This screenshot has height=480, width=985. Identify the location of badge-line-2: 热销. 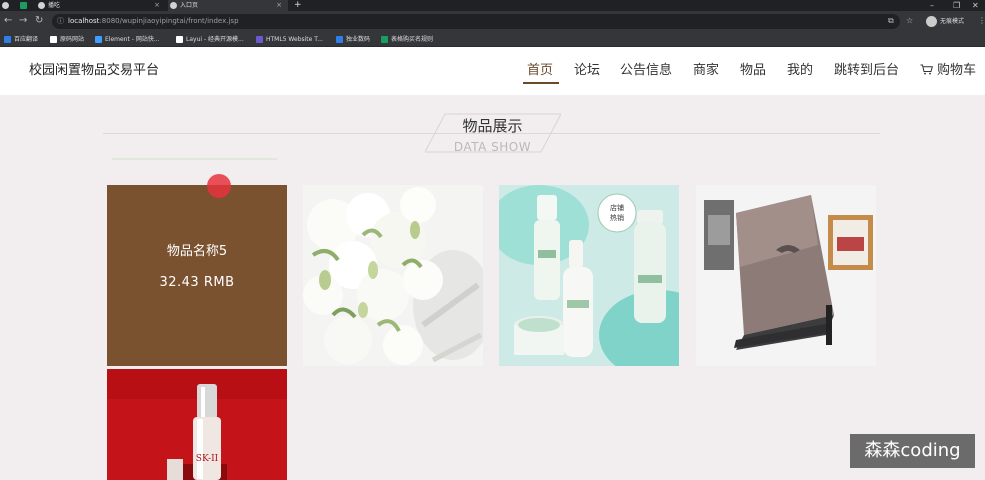
(617, 217).